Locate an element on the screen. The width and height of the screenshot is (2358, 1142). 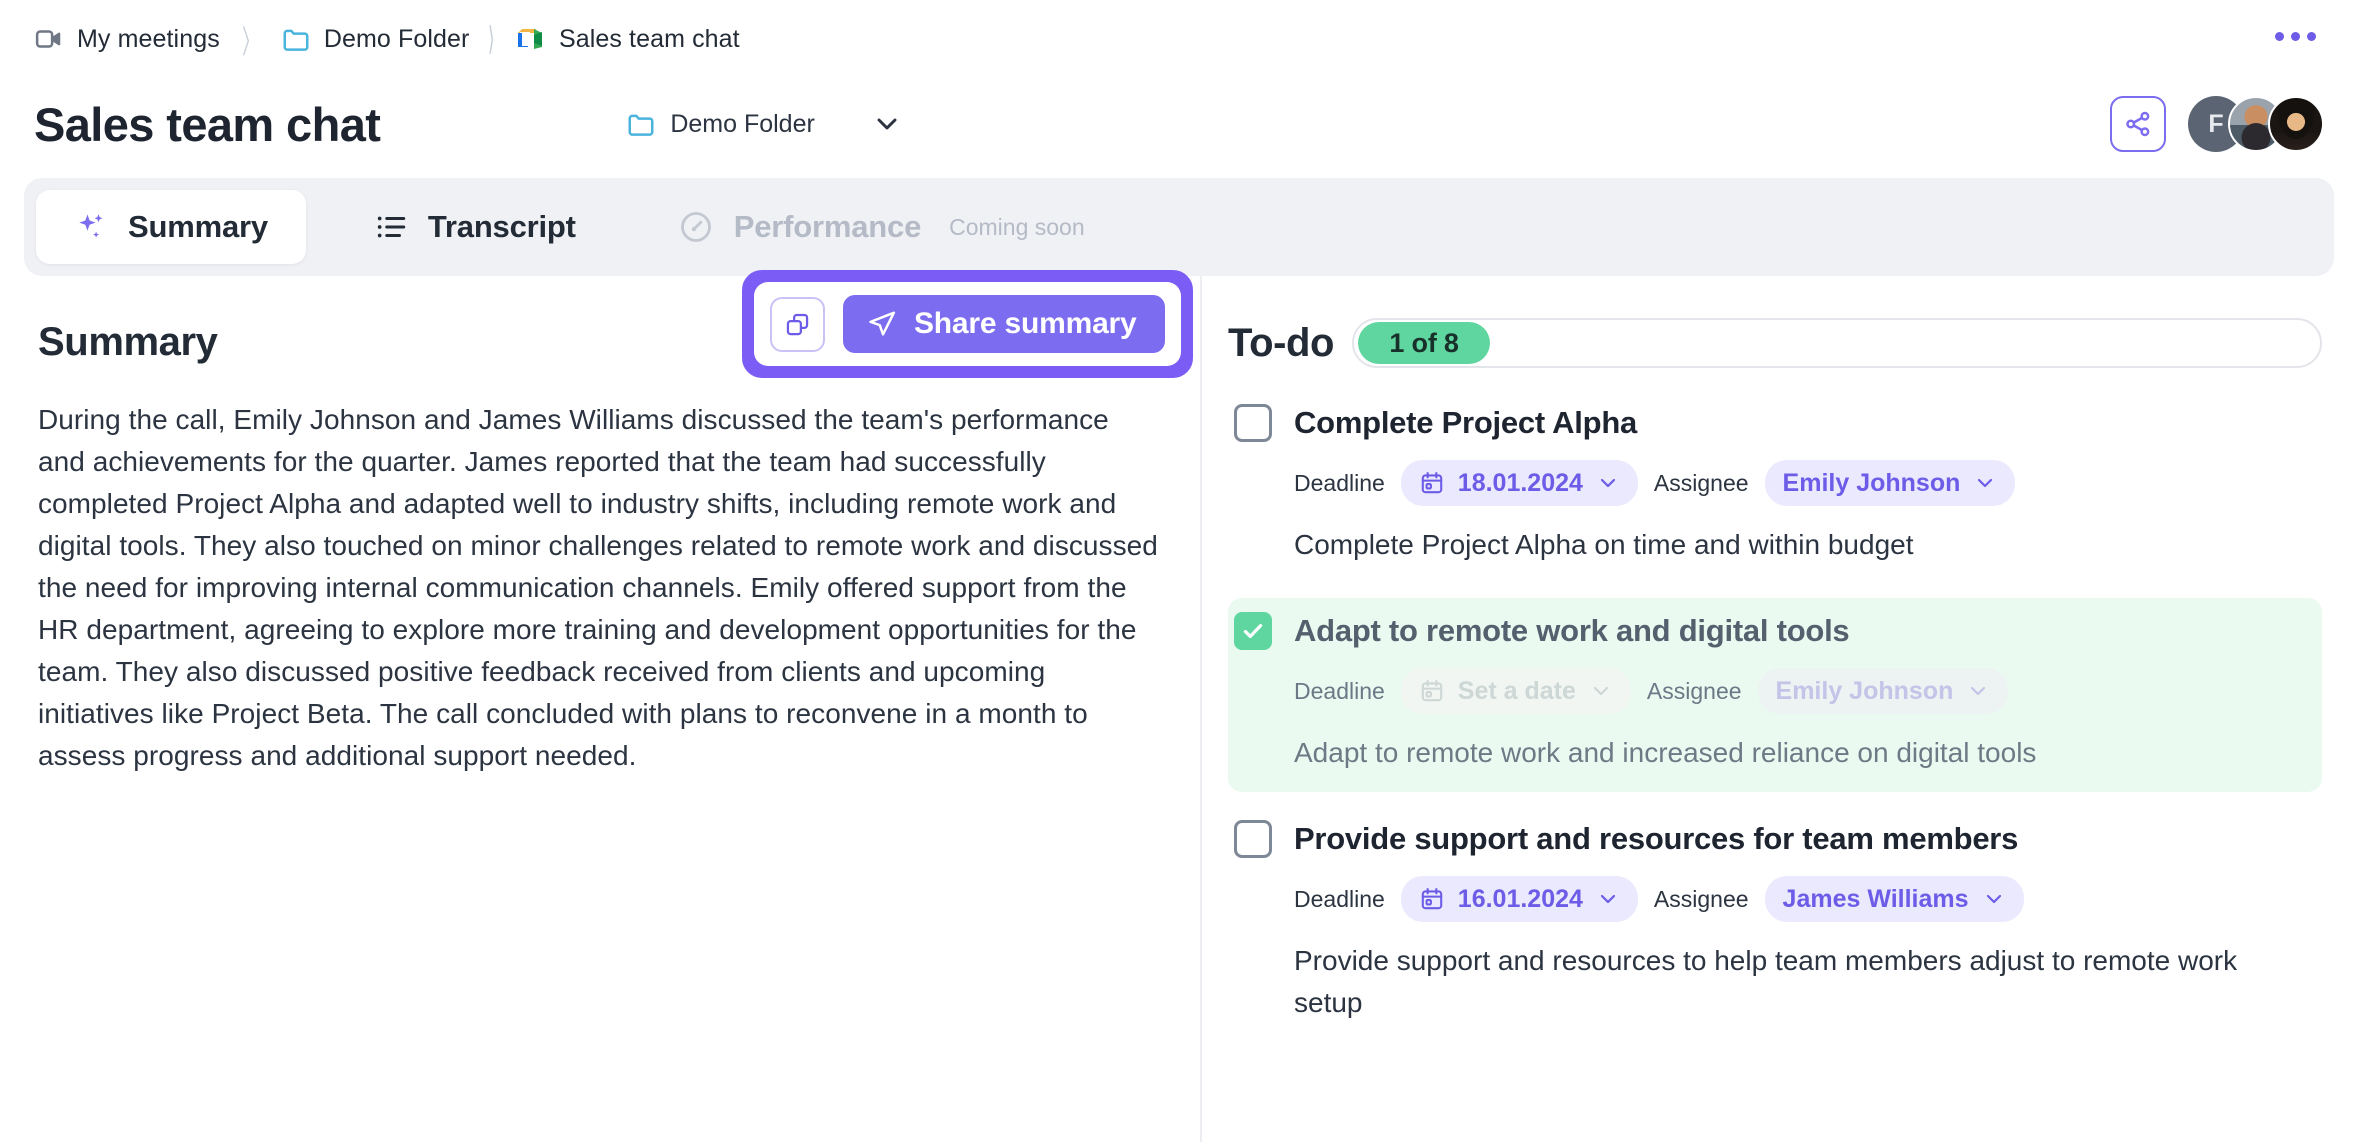
share-nodes-icon is located at coordinates (2138, 124).